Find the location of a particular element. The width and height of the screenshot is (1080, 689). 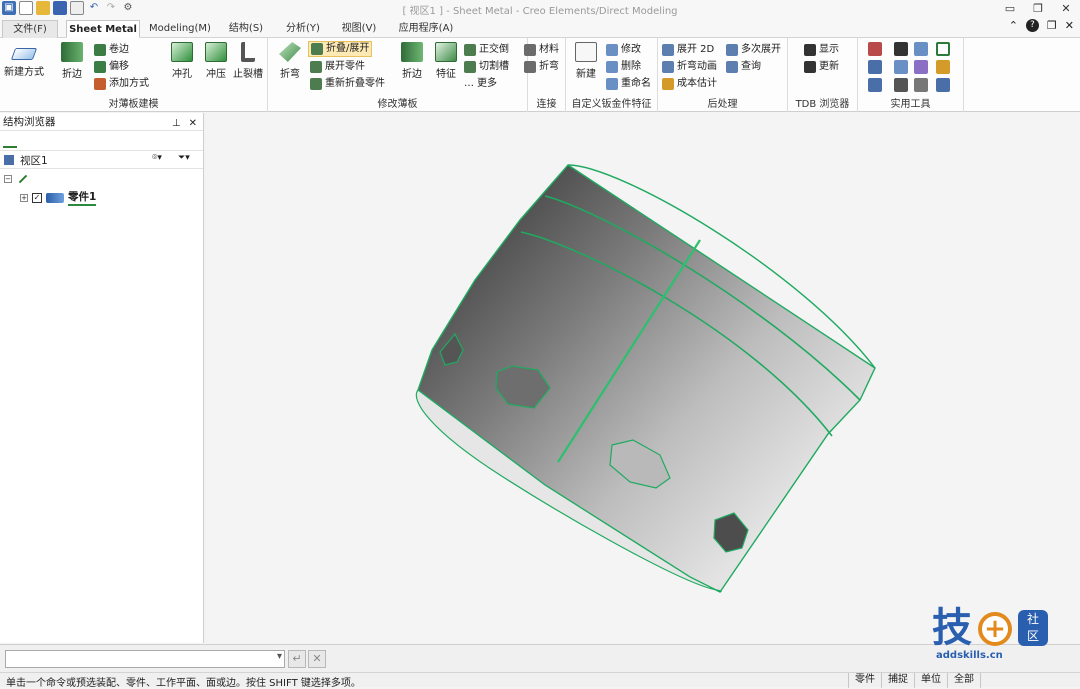

group-connect: 材料 折弯 连接 is located at coordinates (545, 75).